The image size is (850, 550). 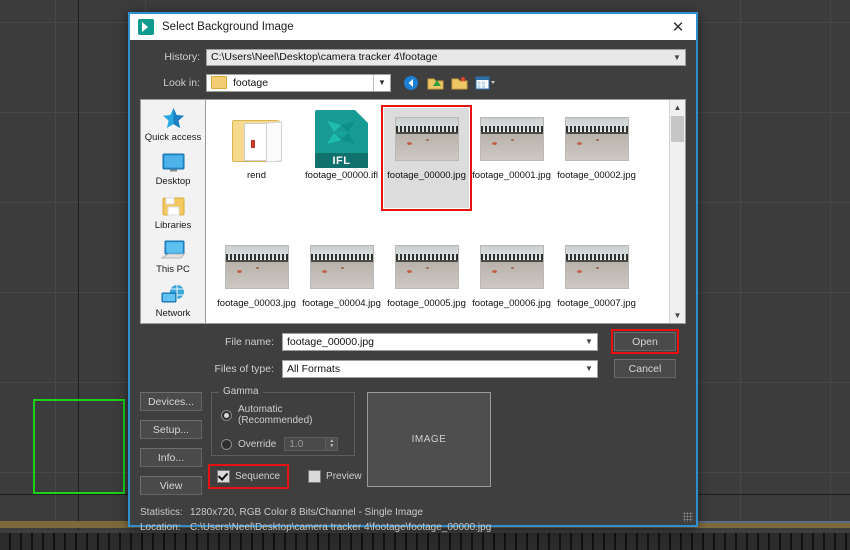 I want to click on scrollbar-thumb, so click(x=677, y=129).